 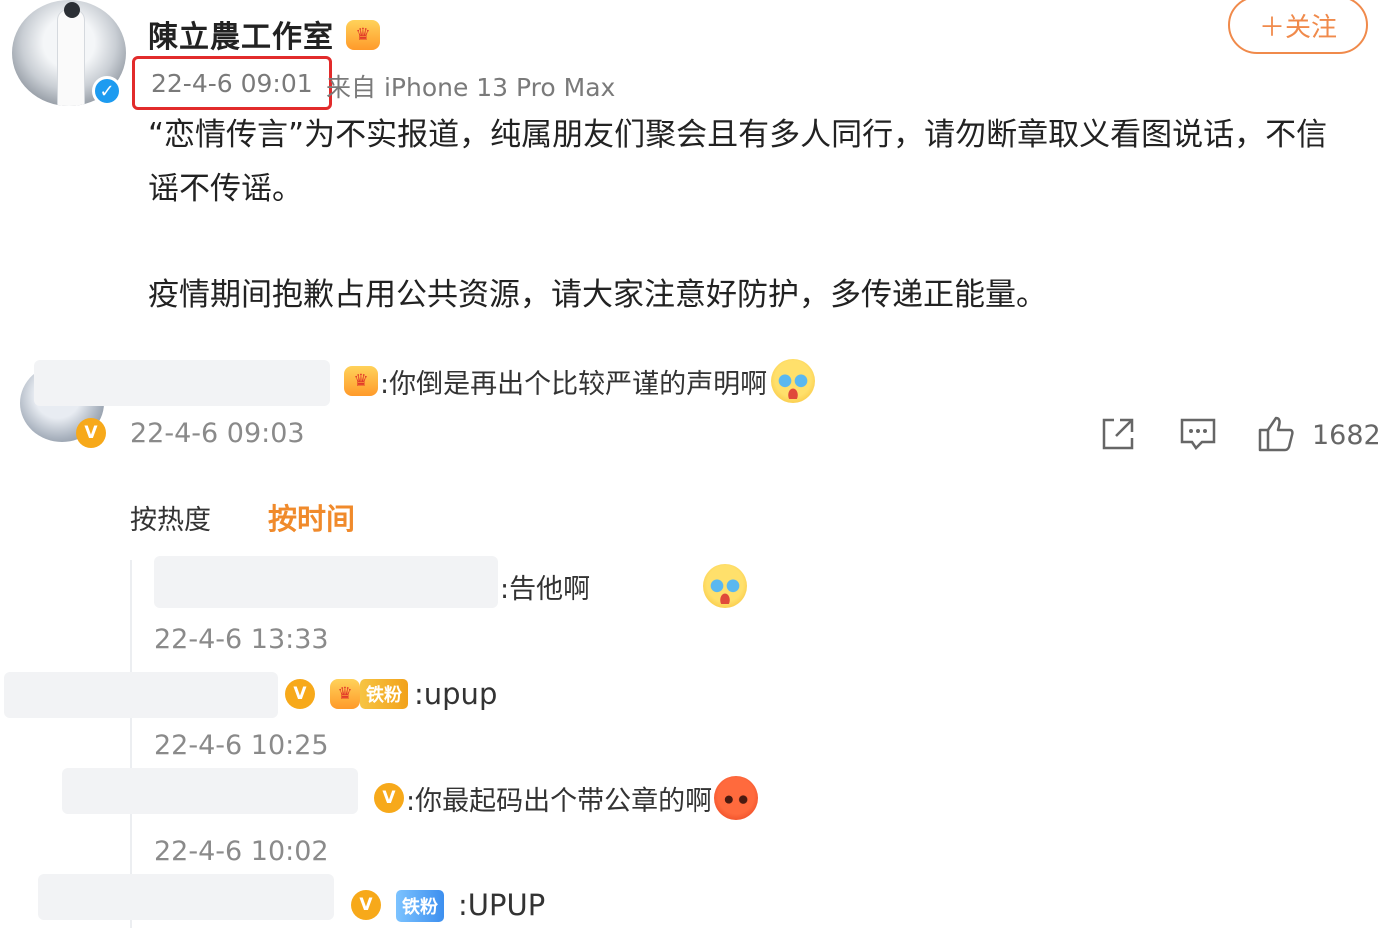 I want to click on reply-3-timestamp: 22-4-6 10:02, so click(x=241, y=851).